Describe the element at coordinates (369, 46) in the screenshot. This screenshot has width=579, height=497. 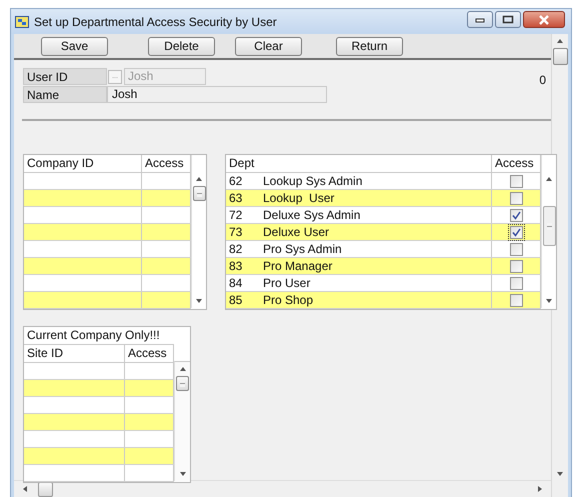
I see `toolbar-button: Return` at that location.